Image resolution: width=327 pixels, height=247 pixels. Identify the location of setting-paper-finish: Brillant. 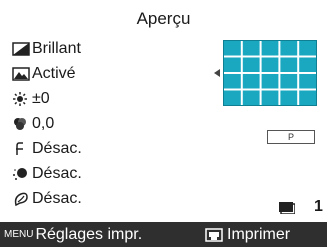
(46, 49).